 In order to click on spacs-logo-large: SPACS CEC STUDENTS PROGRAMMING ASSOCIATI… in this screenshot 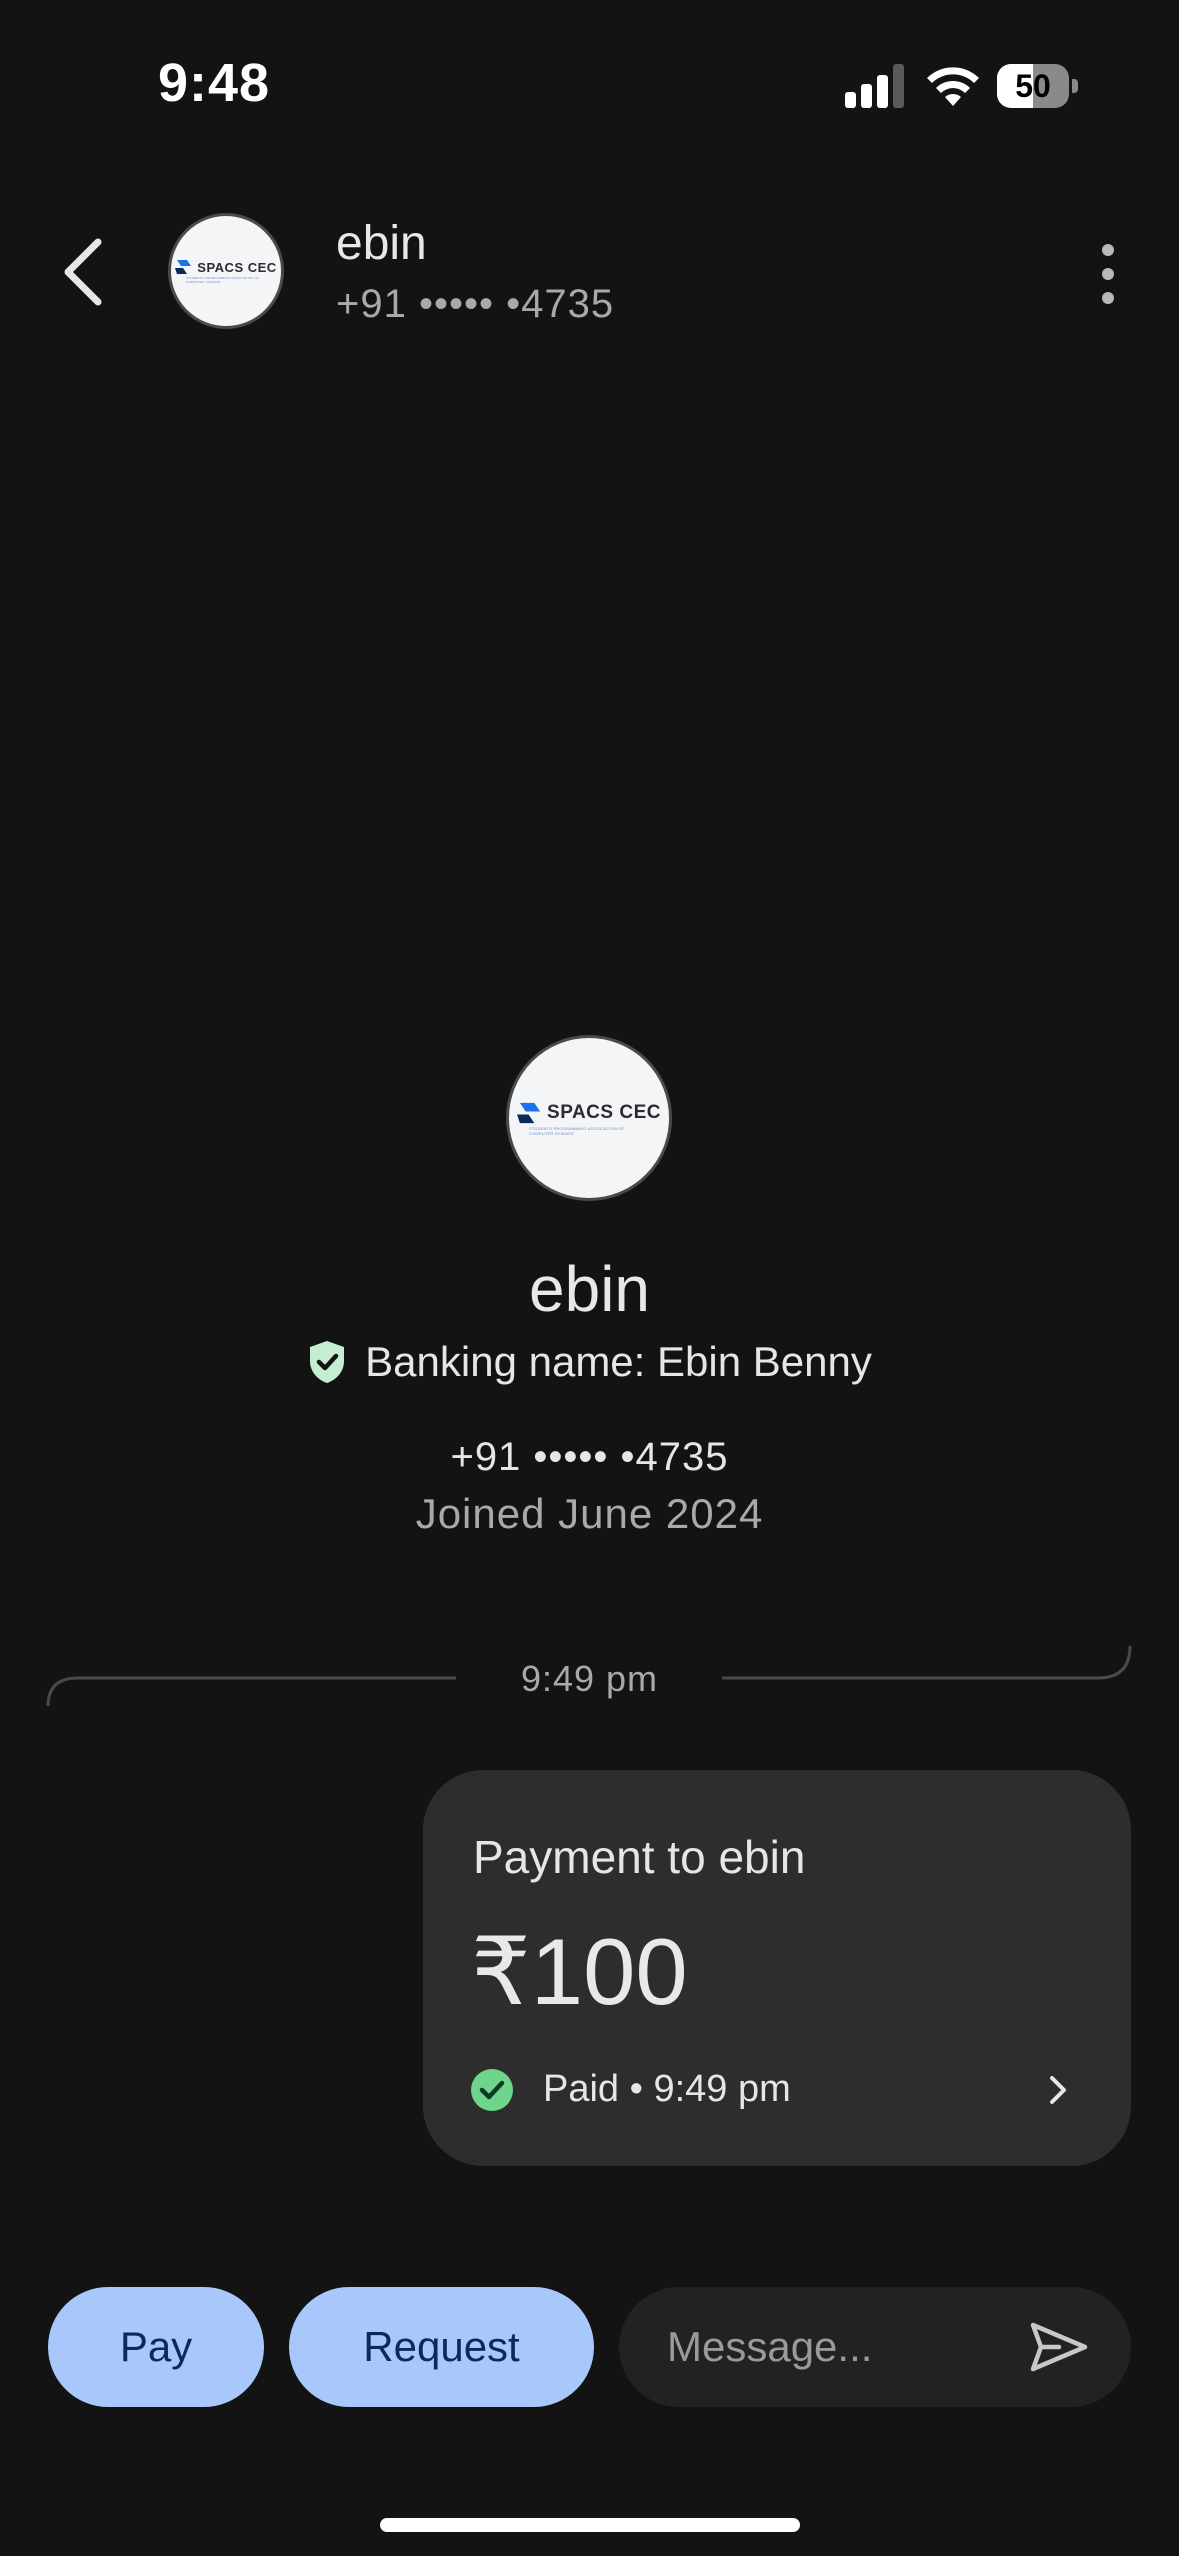, I will do `click(589, 1118)`.